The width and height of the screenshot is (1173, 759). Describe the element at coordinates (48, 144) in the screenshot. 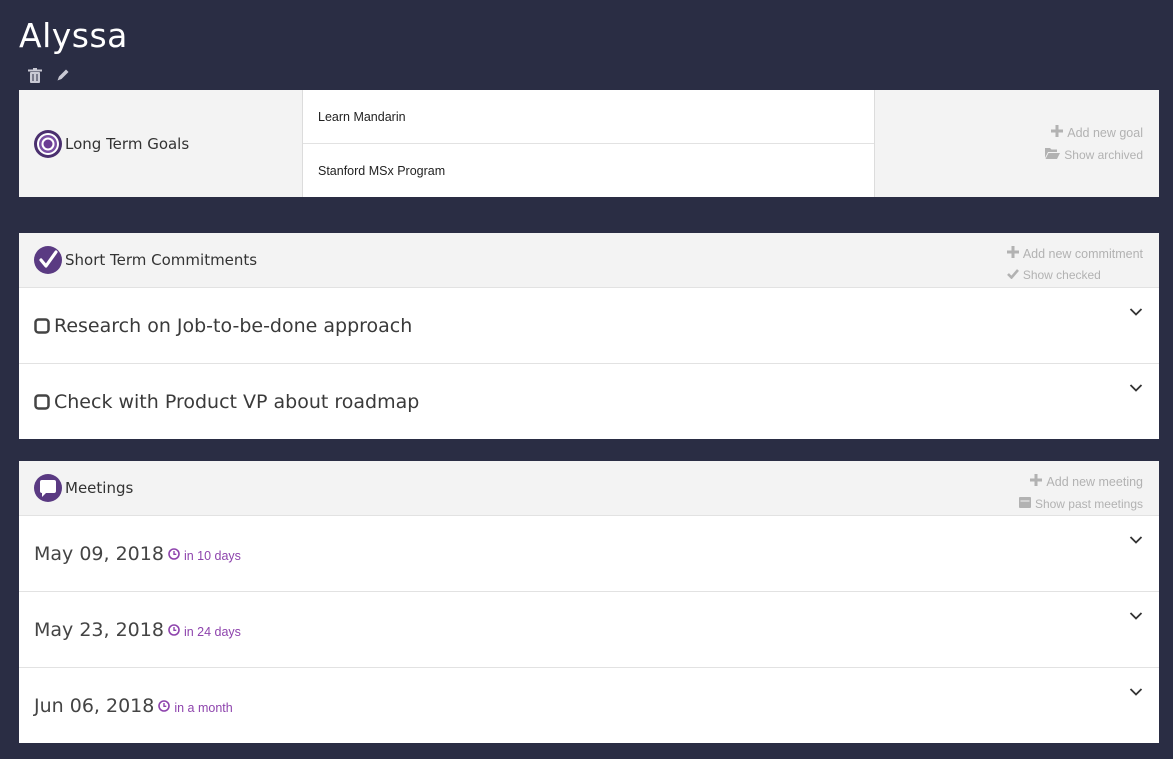

I see `target-icon` at that location.